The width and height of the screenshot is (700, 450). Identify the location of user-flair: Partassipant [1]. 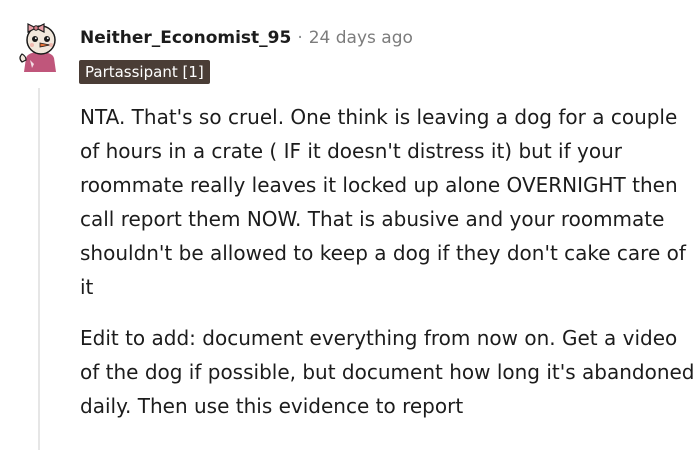
(144, 72).